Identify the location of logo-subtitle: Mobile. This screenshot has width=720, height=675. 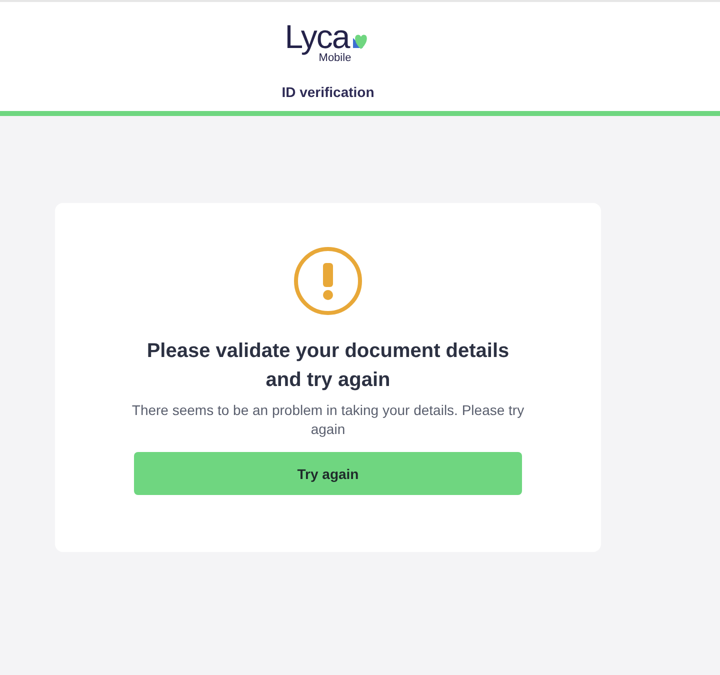
(335, 58).